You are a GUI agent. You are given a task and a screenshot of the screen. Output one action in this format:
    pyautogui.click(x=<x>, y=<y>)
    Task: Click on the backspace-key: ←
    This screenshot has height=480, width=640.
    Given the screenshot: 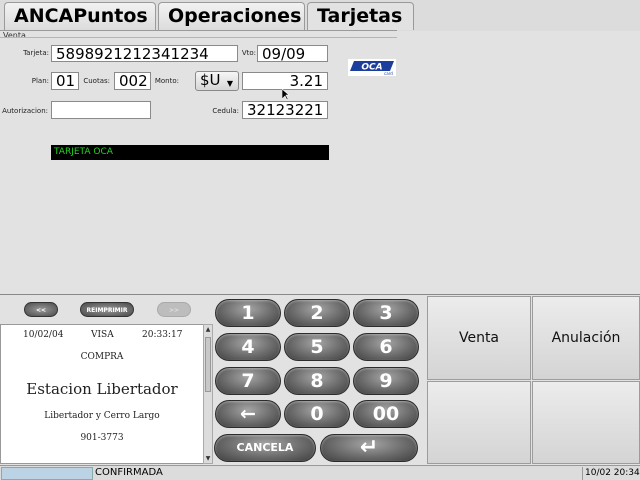 What is the action you would take?
    pyautogui.click(x=248, y=414)
    